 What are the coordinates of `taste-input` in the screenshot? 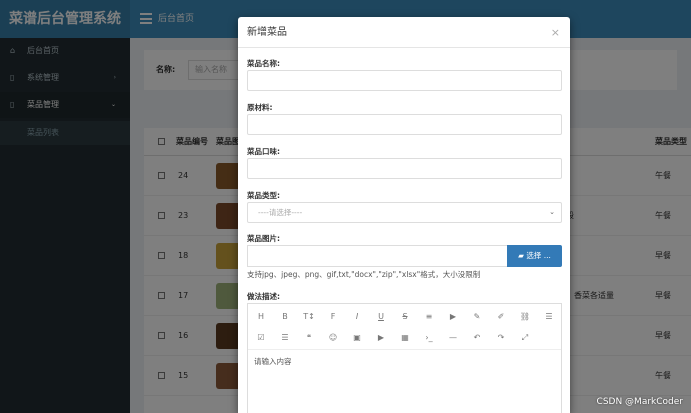 It's located at (404, 168).